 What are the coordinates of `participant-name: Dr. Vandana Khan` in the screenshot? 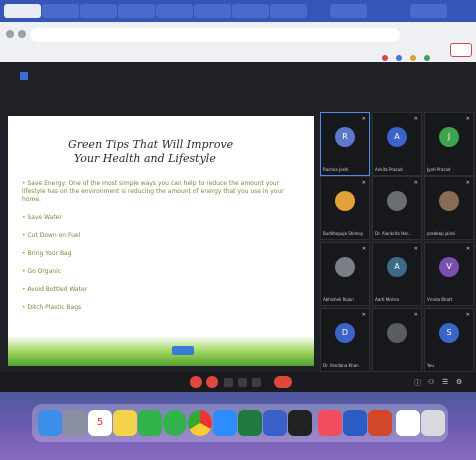 It's located at (341, 365).